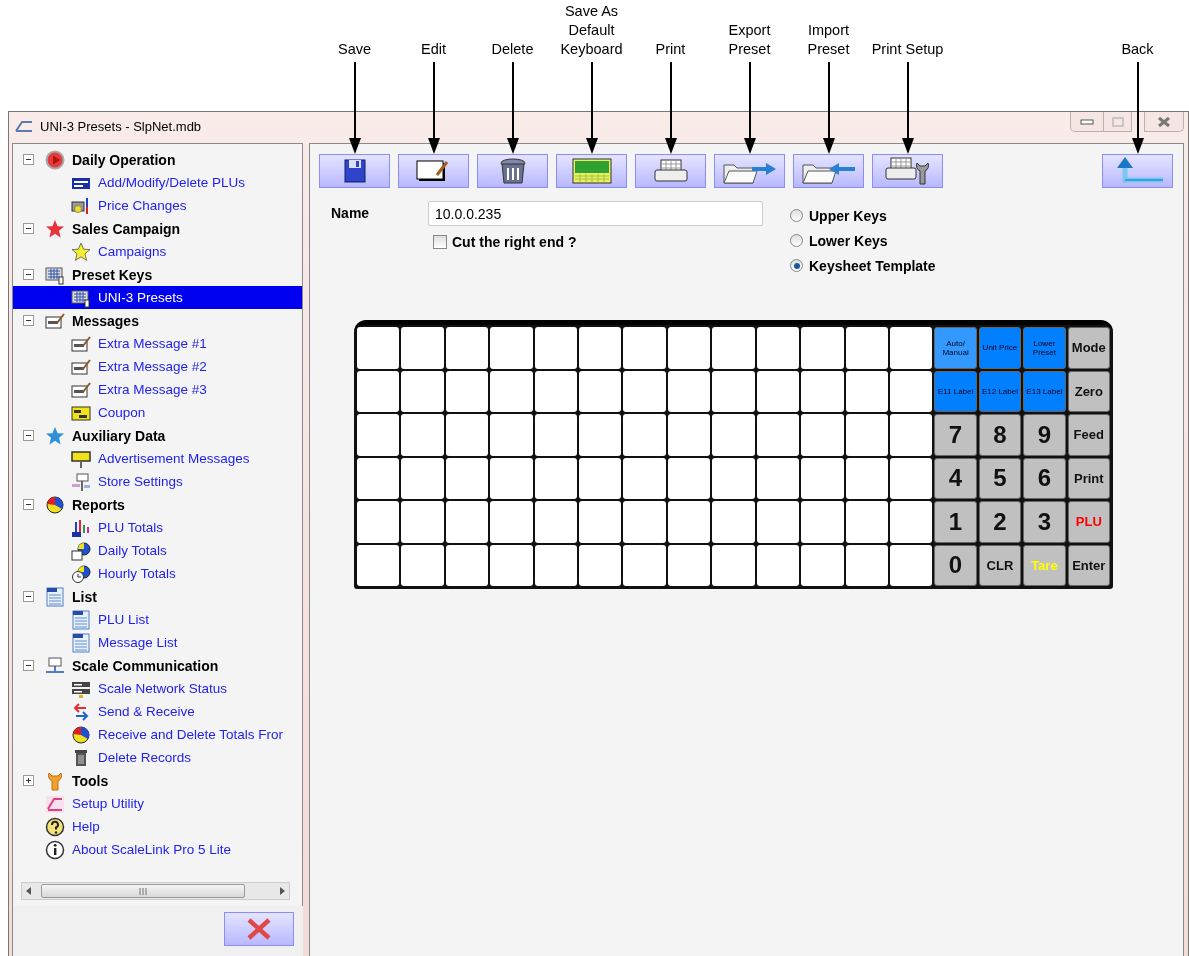  What do you see at coordinates (157, 550) in the screenshot?
I see `tree-item: Daily Totals` at bounding box center [157, 550].